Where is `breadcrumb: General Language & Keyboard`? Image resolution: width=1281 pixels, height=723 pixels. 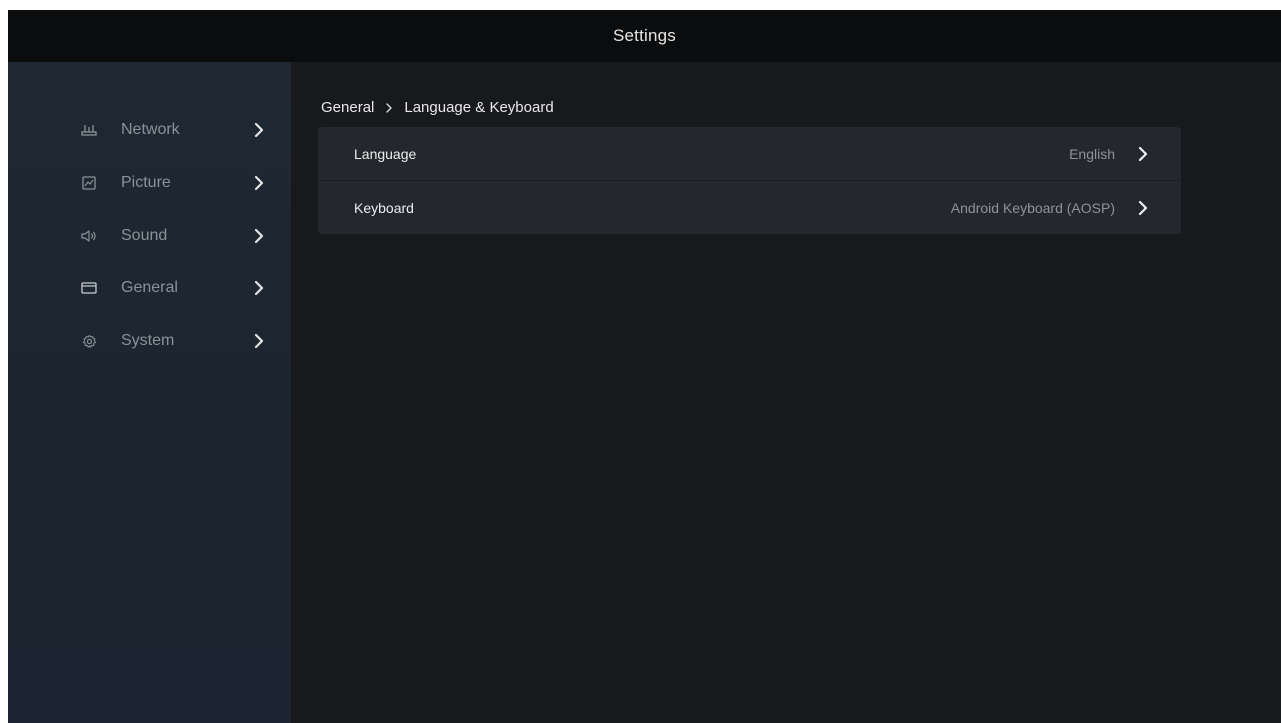 breadcrumb: General Language & Keyboard is located at coordinates (437, 107).